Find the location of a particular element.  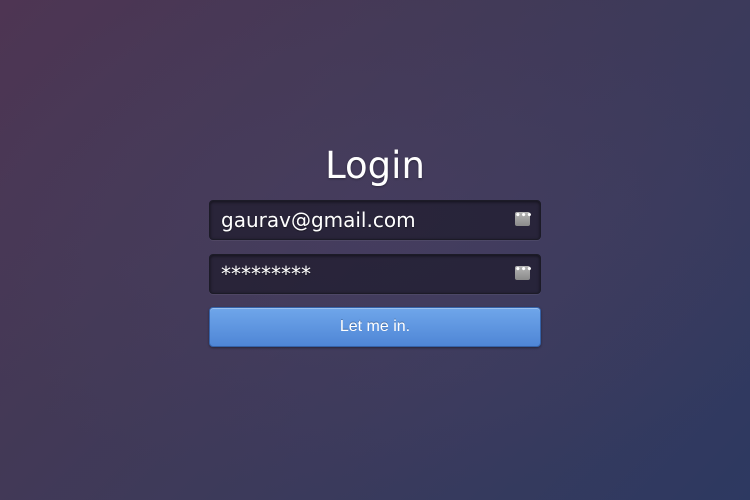

password-field-container: ••• is located at coordinates (375, 274).